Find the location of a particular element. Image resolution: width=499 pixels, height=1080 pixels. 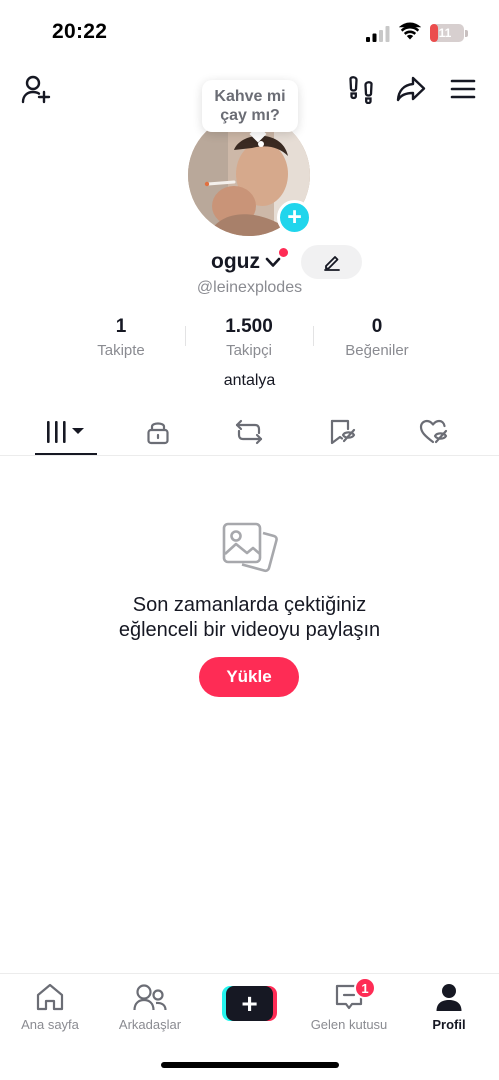

notification-dot is located at coordinates (283, 252).